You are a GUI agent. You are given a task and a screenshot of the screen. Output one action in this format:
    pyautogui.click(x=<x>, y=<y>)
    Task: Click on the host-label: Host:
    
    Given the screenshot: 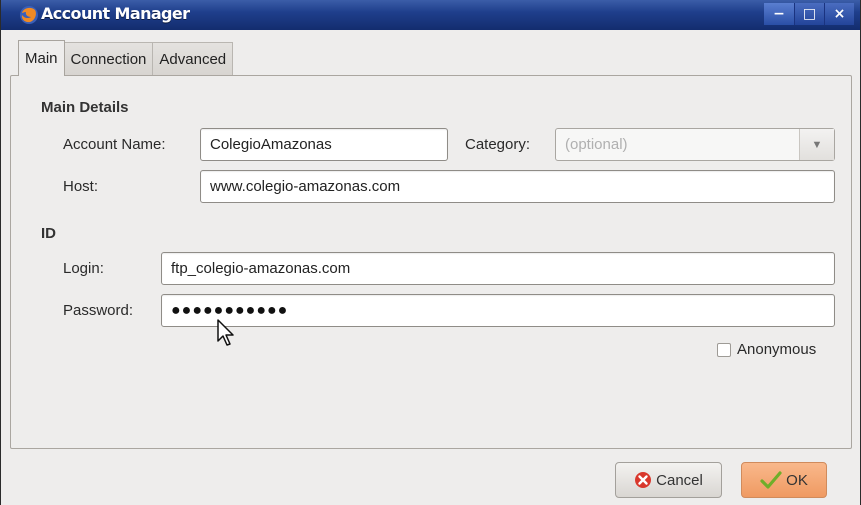 What is the action you would take?
    pyautogui.click(x=81, y=186)
    